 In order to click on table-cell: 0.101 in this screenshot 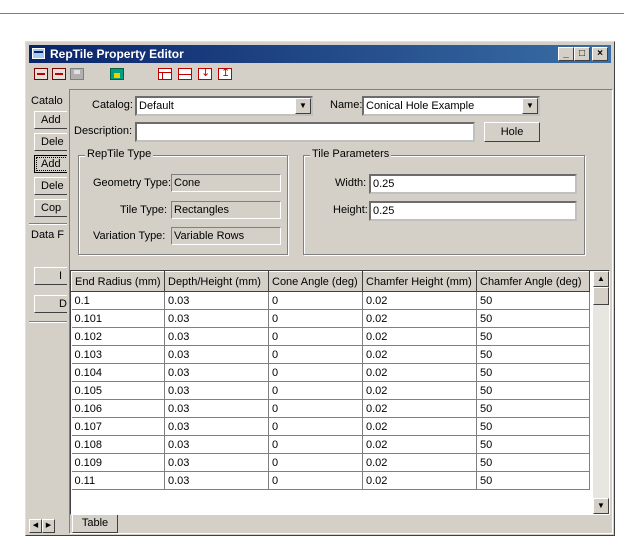, I will do `click(118, 318)`.